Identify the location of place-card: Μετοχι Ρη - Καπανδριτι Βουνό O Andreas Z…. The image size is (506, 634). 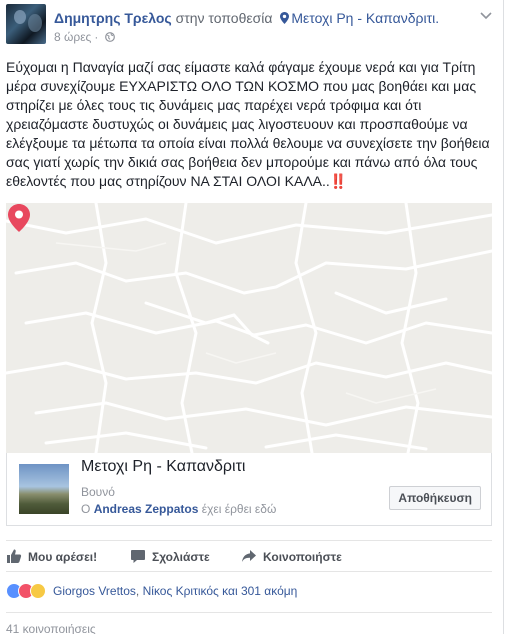
(249, 489).